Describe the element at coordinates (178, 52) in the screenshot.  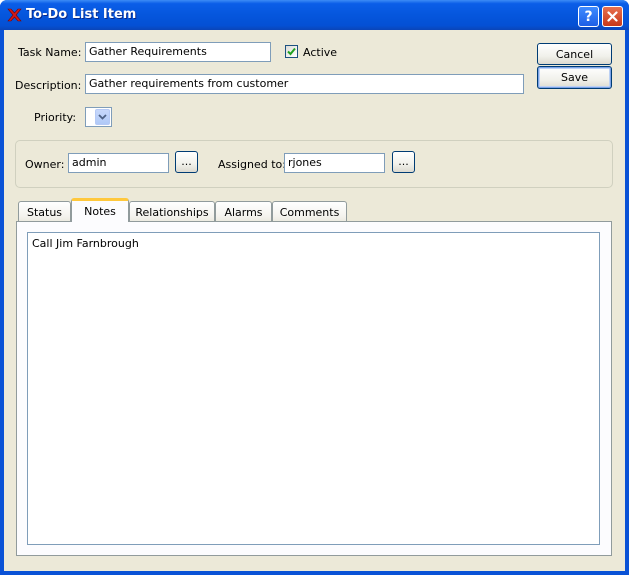
I see `task-name-field: Gather Requirements` at that location.